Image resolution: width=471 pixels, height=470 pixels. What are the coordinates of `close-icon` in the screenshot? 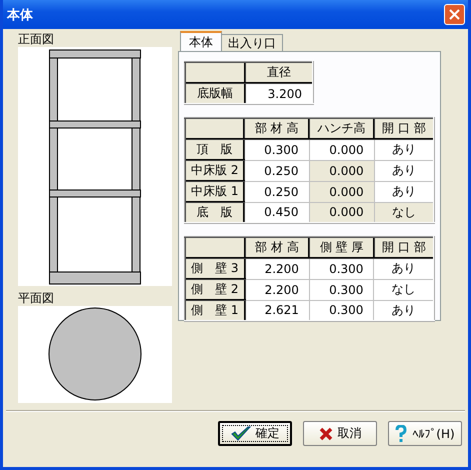 It's located at (454, 14).